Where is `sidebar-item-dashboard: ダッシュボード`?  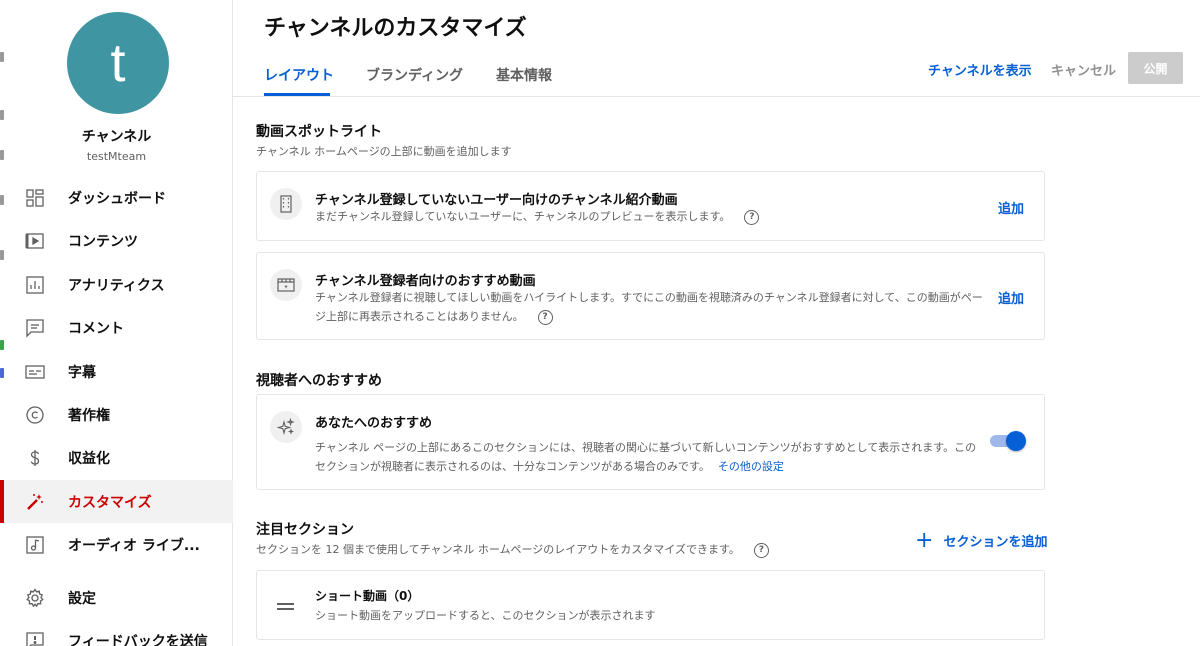
sidebar-item-dashboard: ダッシュボード is located at coordinates (116, 197).